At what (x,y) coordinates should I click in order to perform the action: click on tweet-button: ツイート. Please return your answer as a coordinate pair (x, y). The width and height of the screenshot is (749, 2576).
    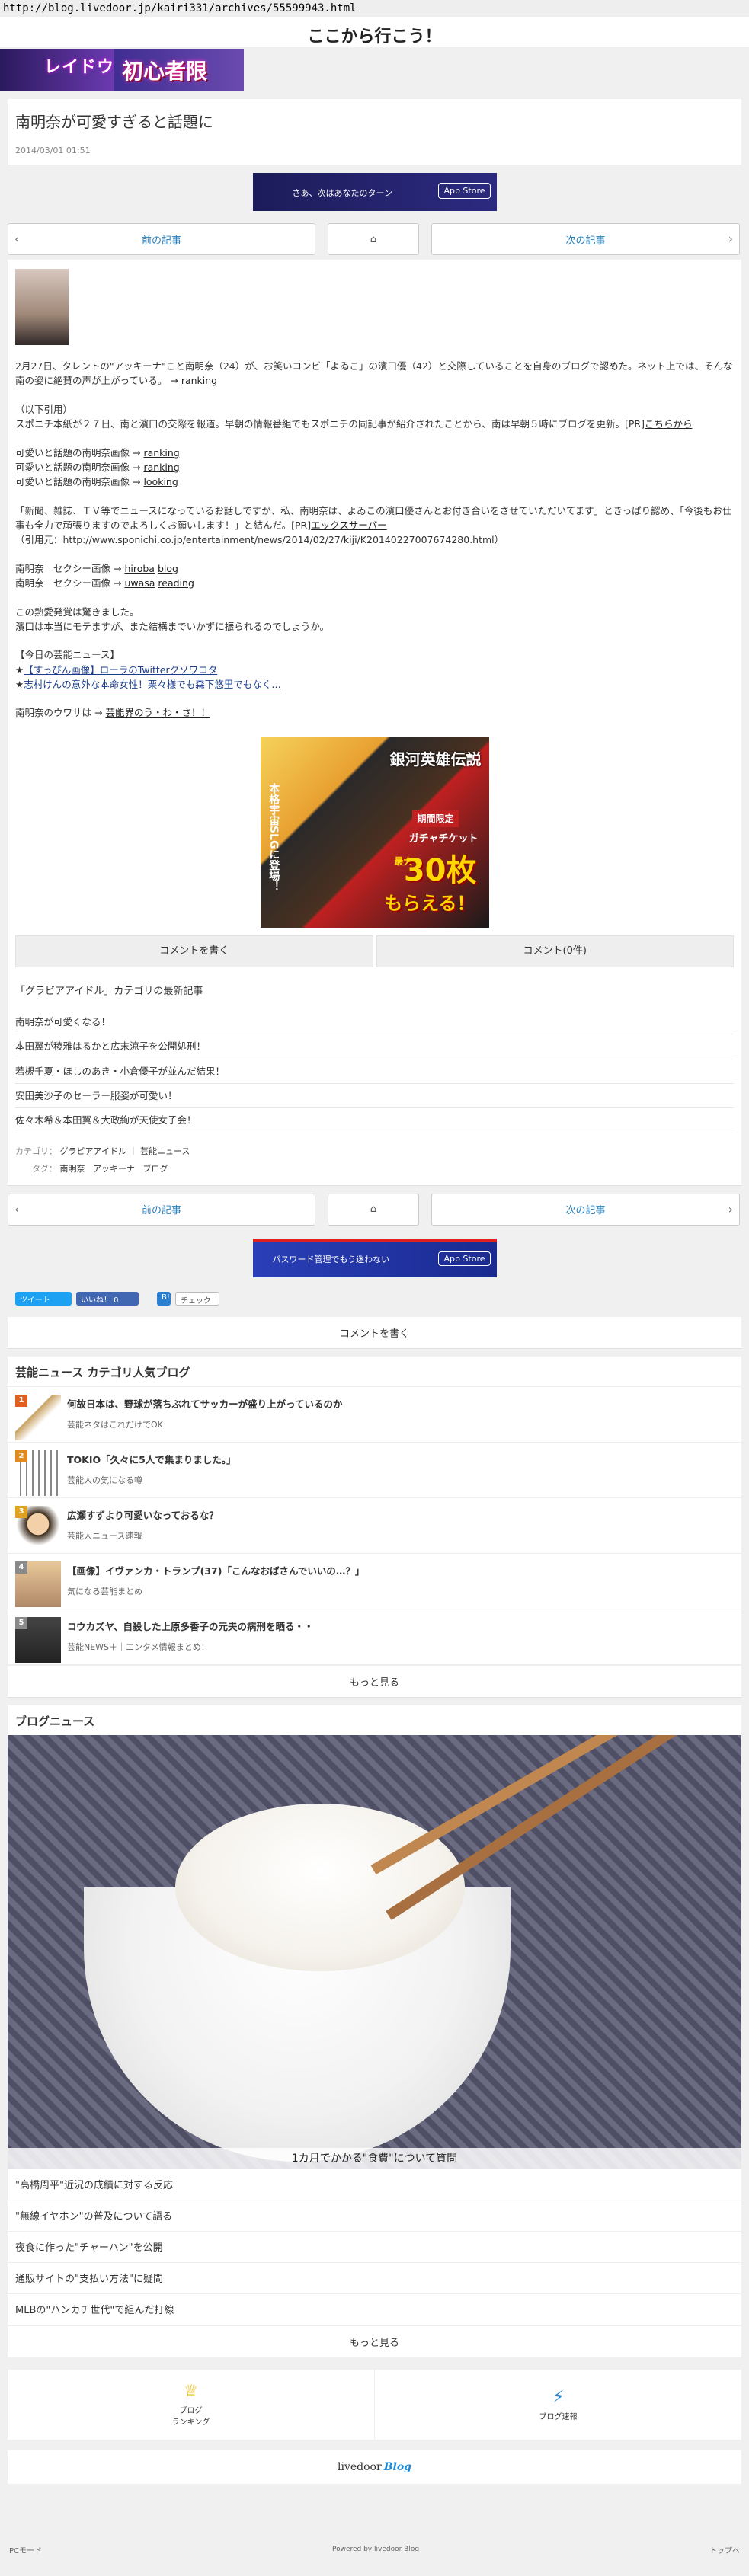
    Looking at the image, I should click on (43, 1299).